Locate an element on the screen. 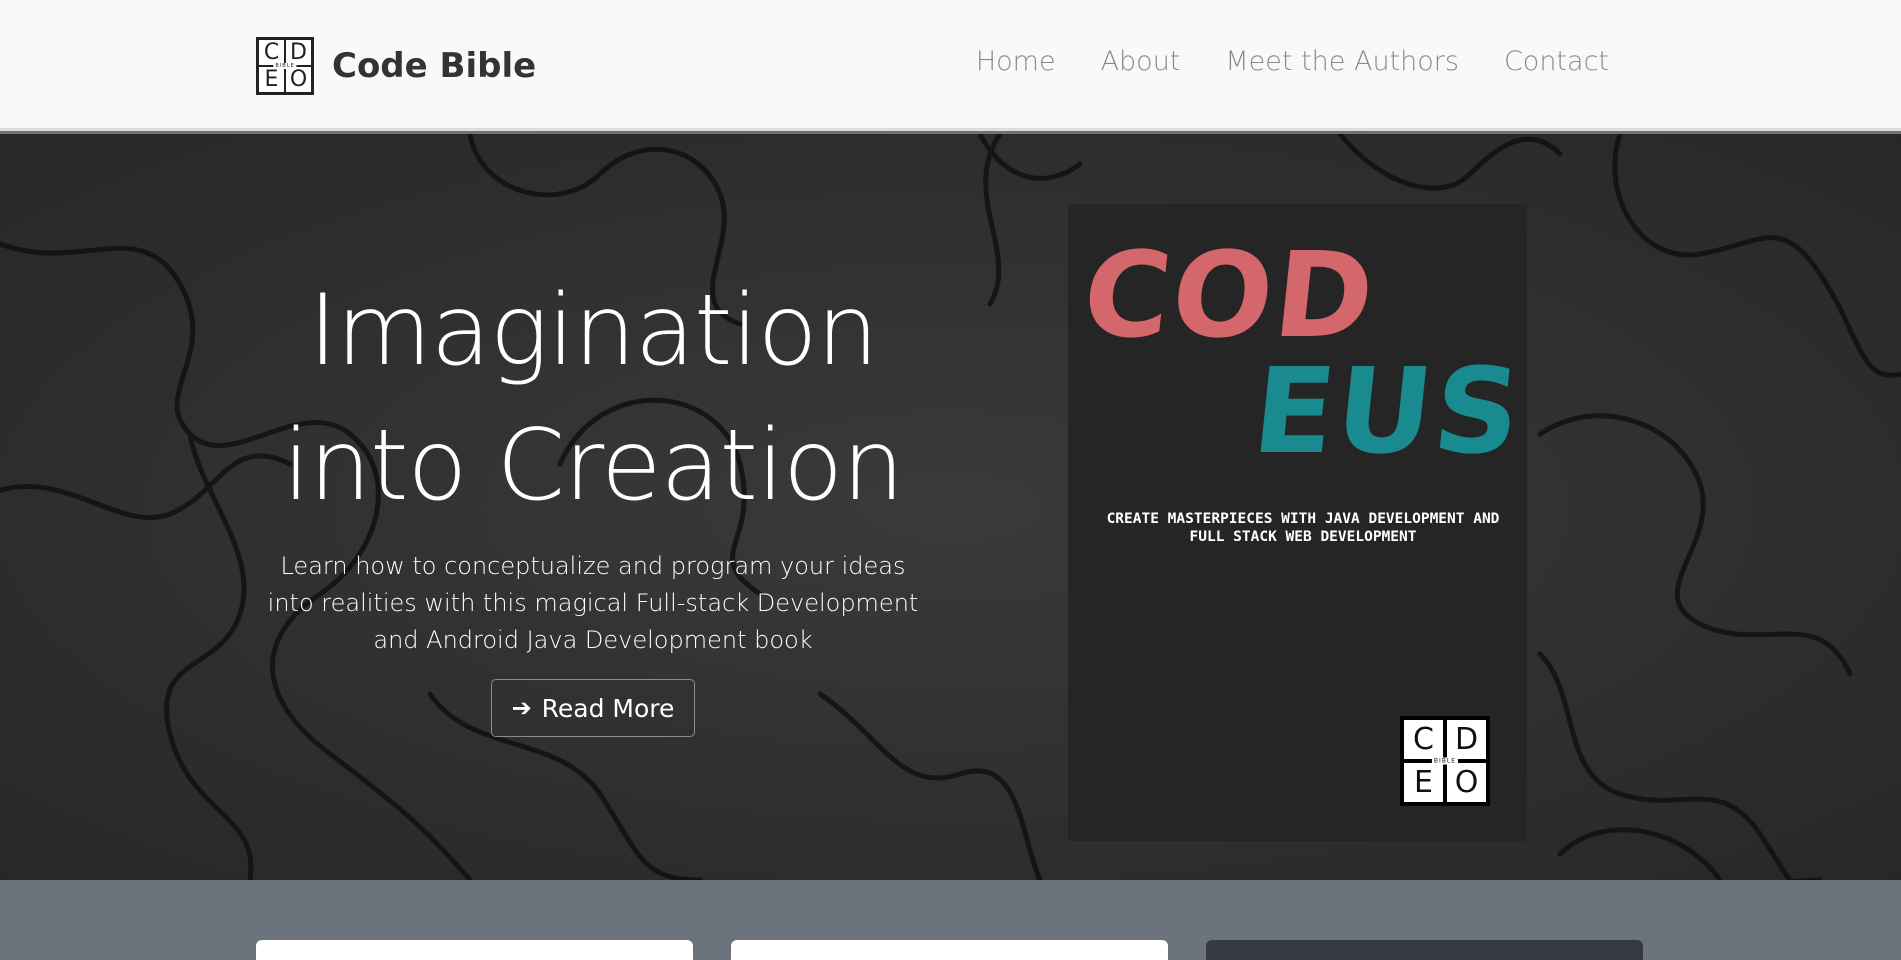 Image resolution: width=1901 pixels, height=960 pixels. hero-title-line-2: into Creation is located at coordinates (593, 466).